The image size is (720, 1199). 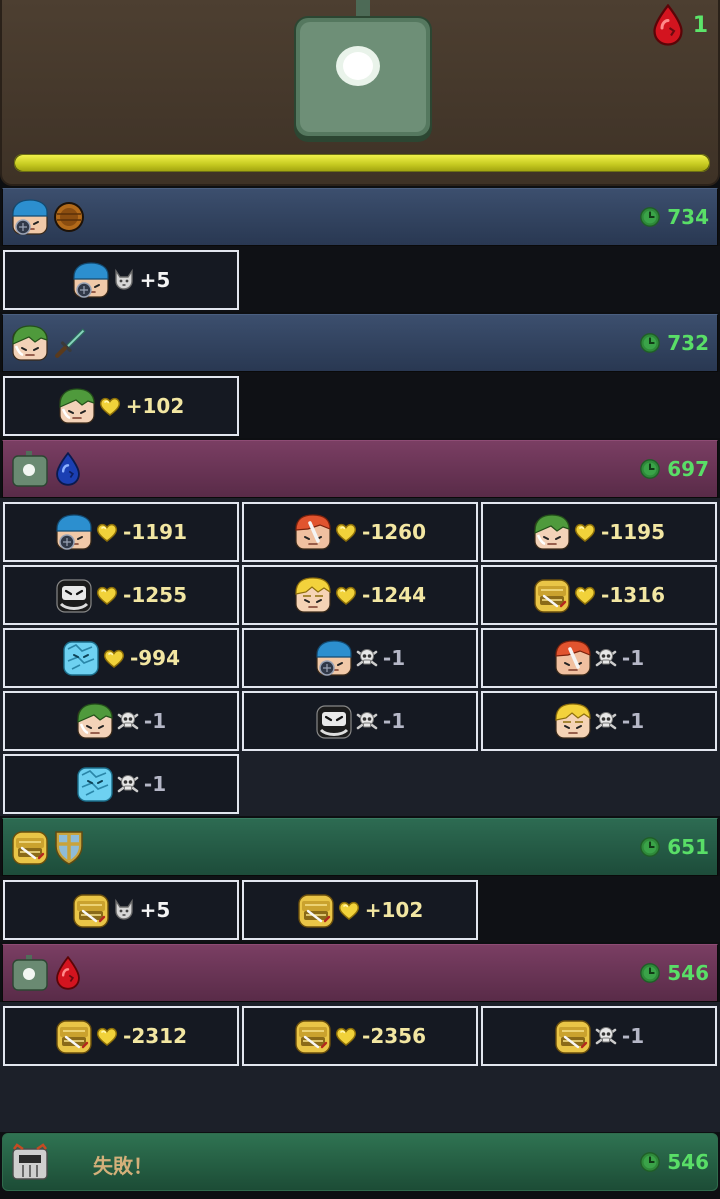 I want to click on turn-row-t3: 697, so click(x=360, y=469).